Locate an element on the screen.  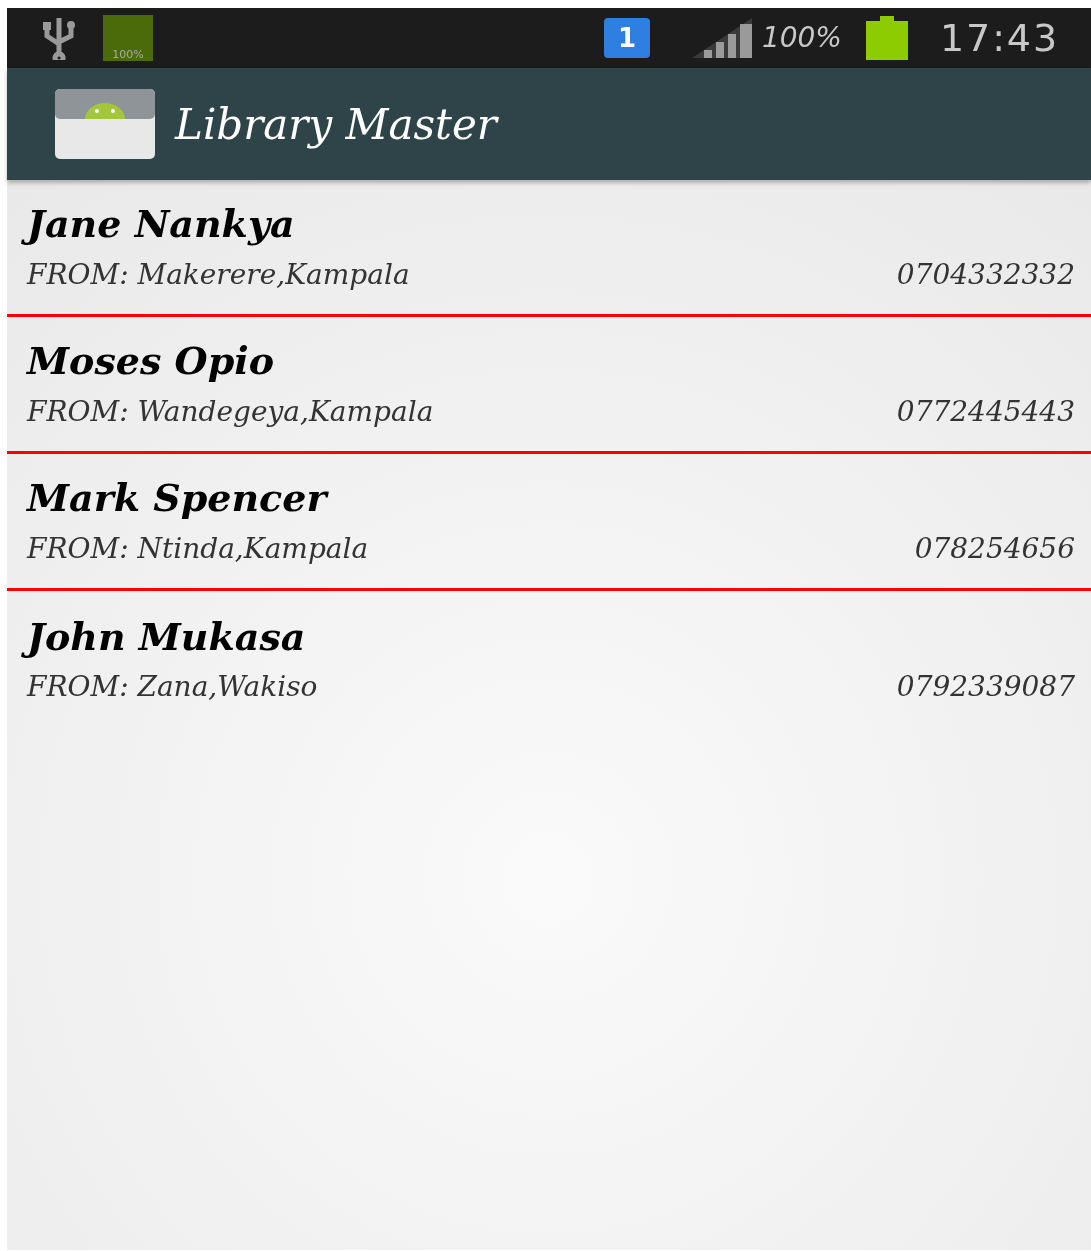
contact-location: FROM: Zana,Wakiso is located at coordinates (172, 687).